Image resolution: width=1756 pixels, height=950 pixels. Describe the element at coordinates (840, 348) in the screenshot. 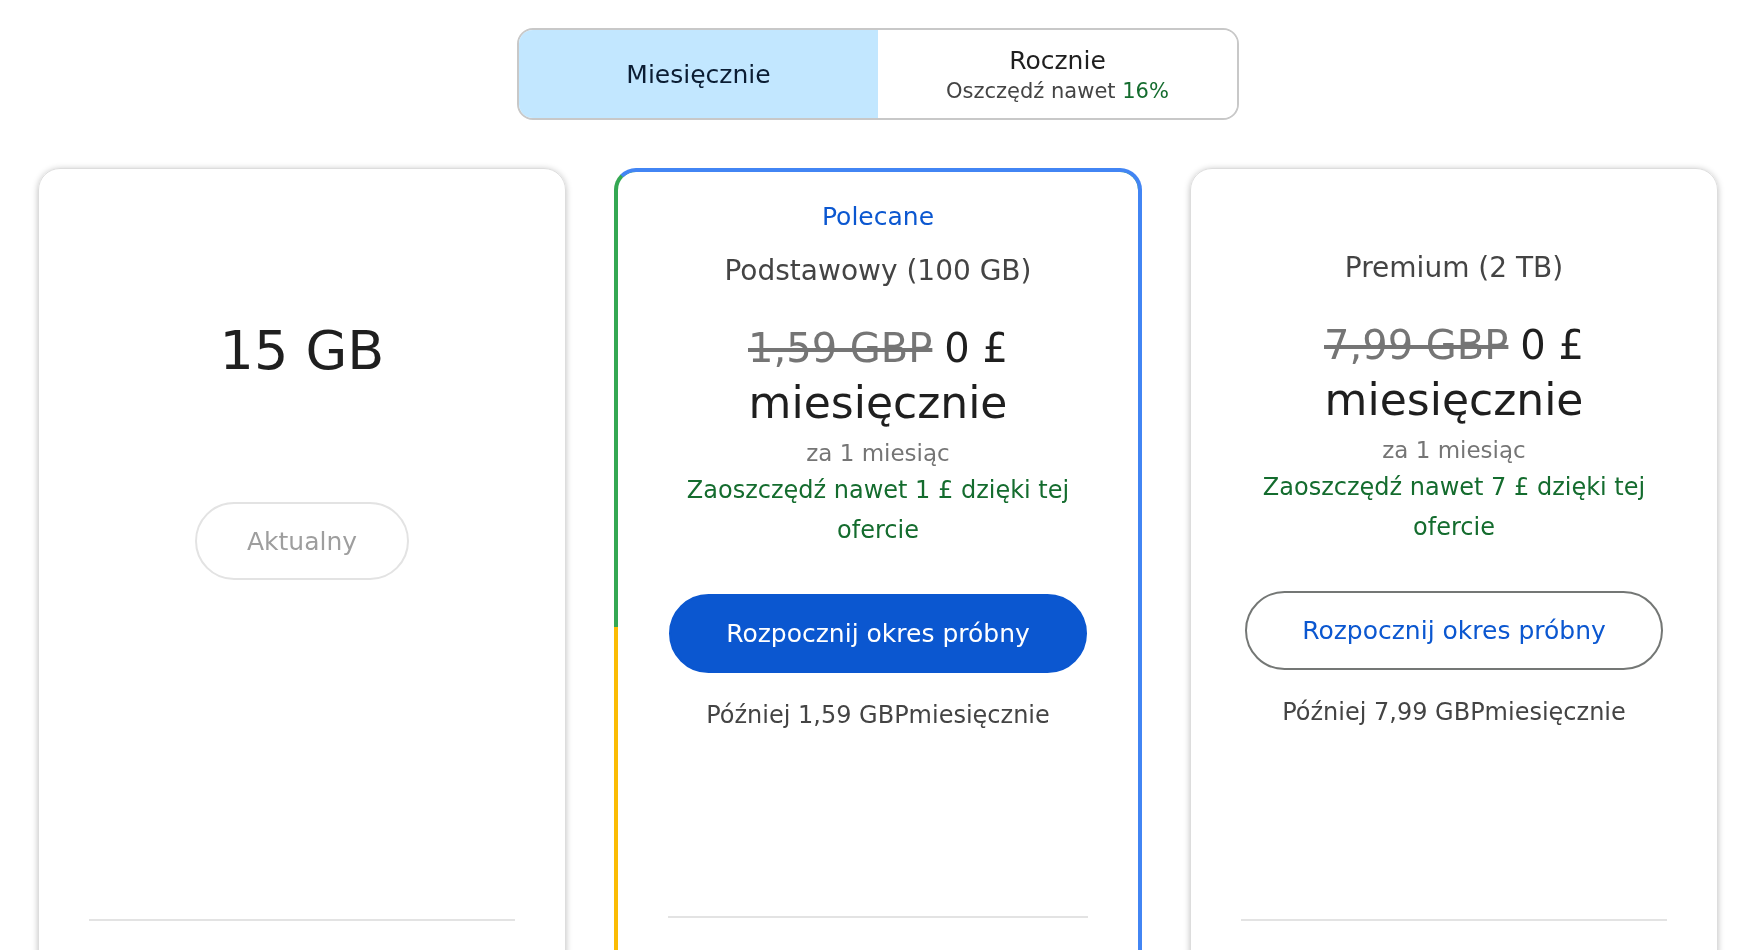

I see `old-price: 1,59 GBP` at that location.